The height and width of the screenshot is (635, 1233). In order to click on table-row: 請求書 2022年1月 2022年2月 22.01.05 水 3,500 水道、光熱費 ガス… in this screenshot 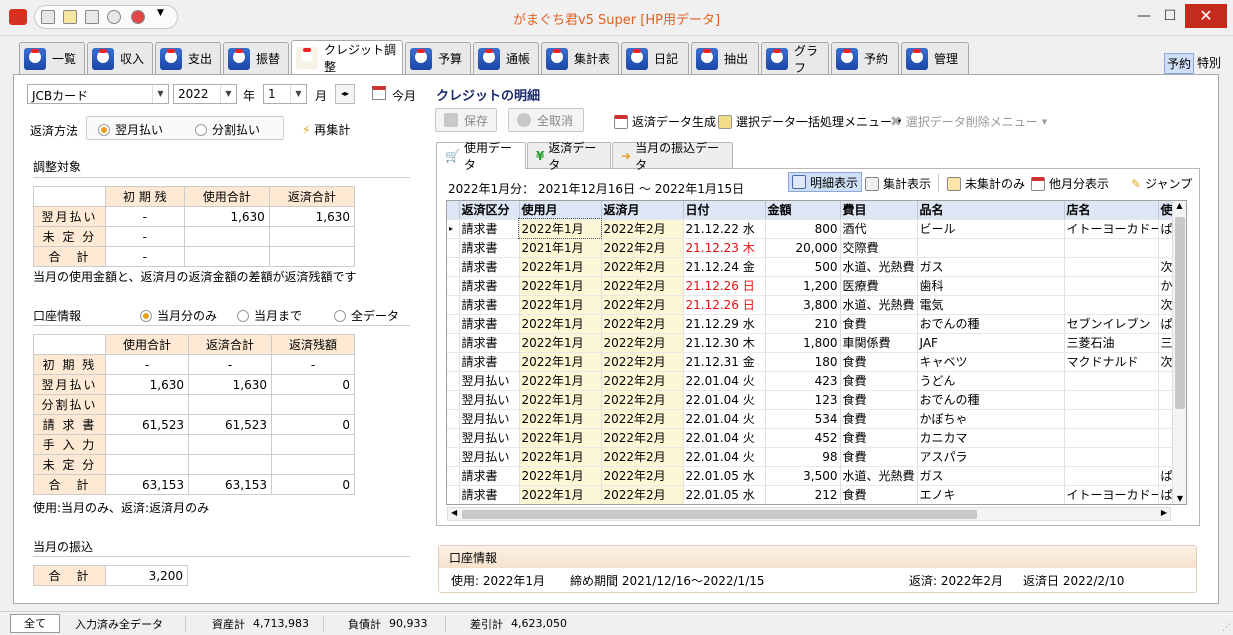, I will do `click(816, 476)`.